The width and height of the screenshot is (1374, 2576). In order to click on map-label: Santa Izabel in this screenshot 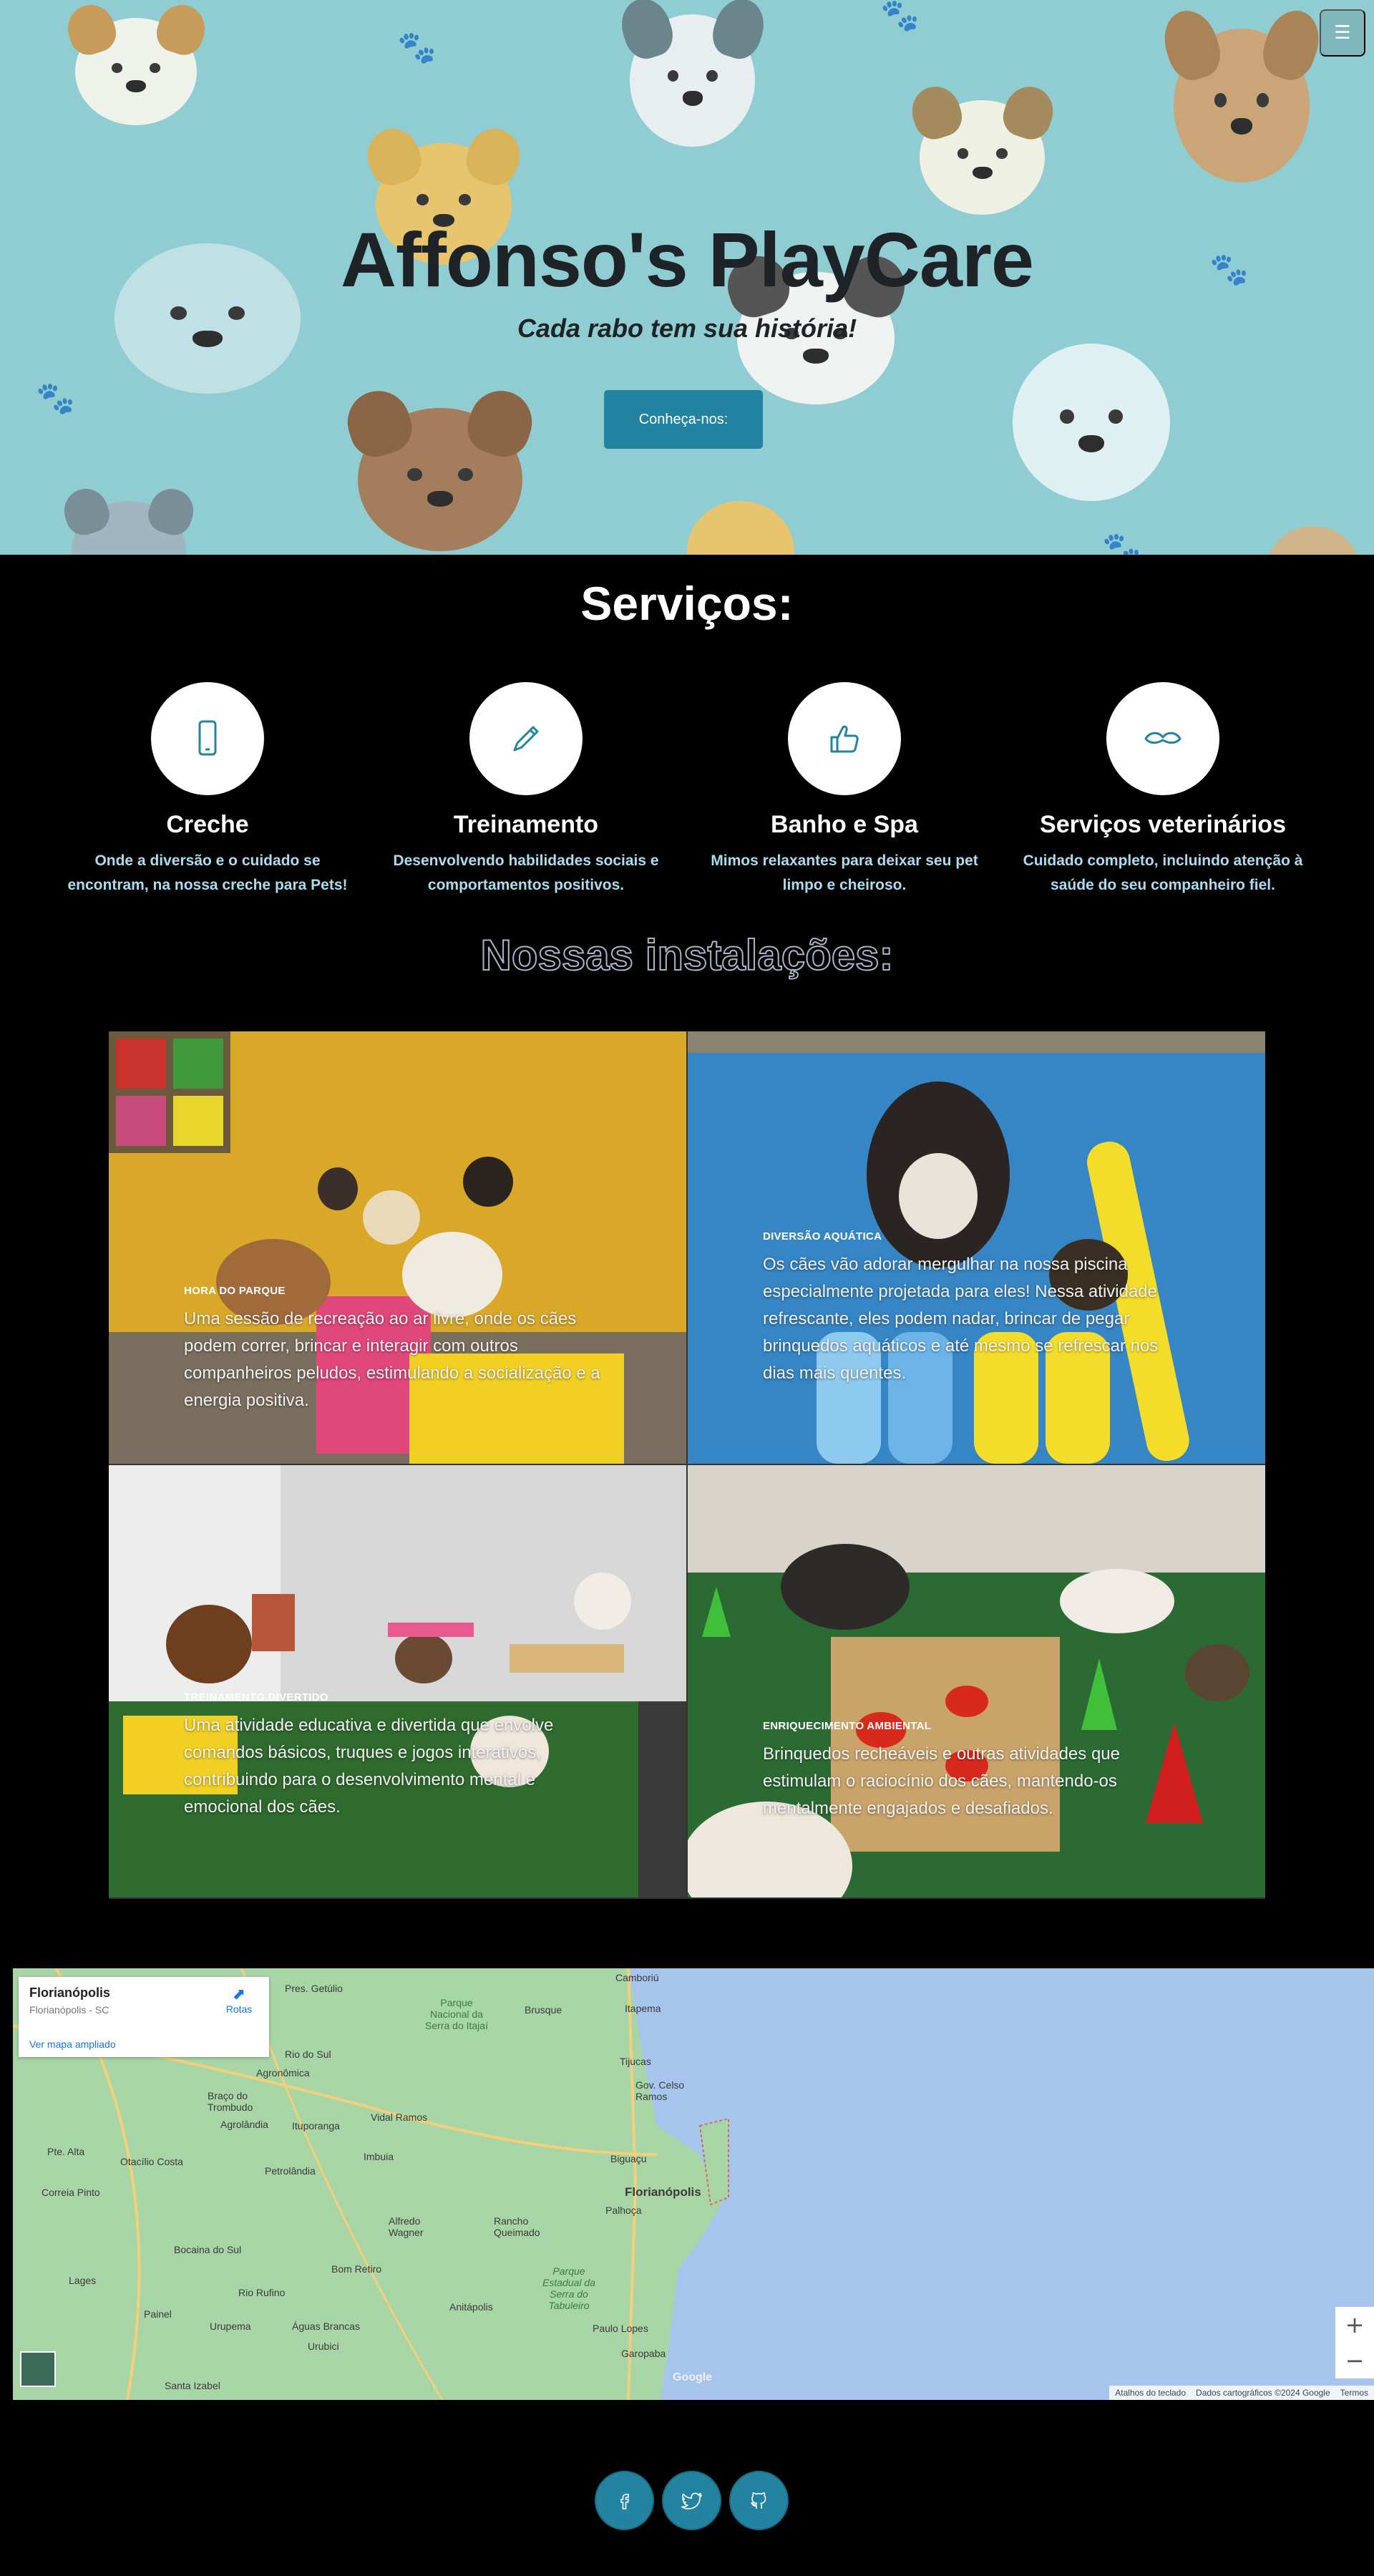, I will do `click(192, 2385)`.